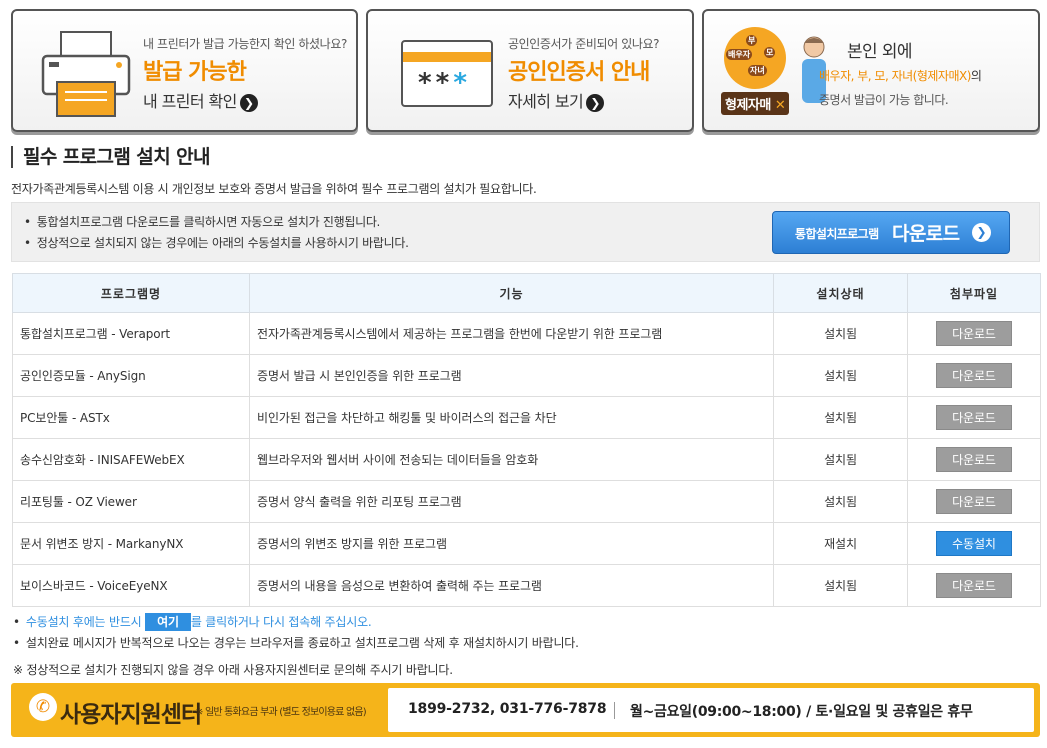 The width and height of the screenshot is (1047, 748). Describe the element at coordinates (511, 293) in the screenshot. I see `column-header-function: 기능` at that location.